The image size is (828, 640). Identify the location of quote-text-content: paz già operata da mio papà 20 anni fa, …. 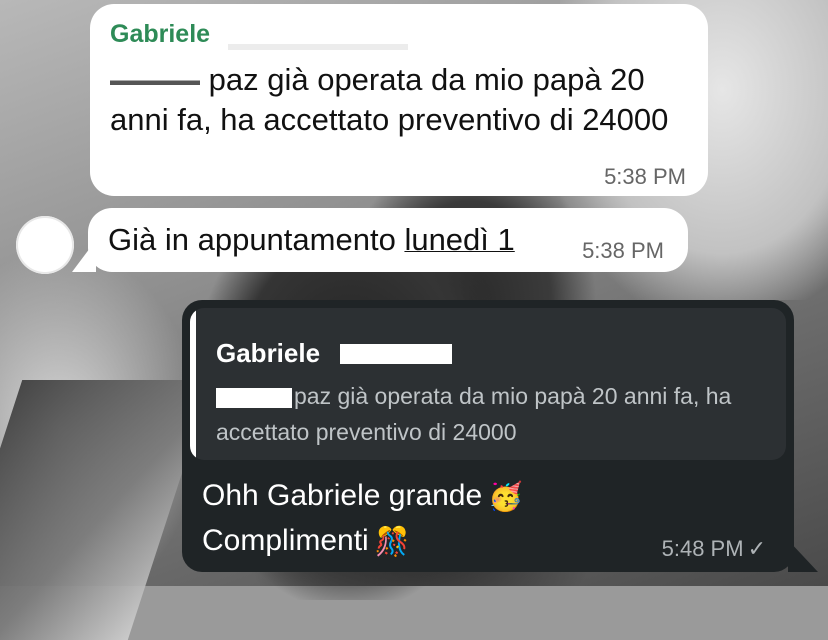
(474, 414).